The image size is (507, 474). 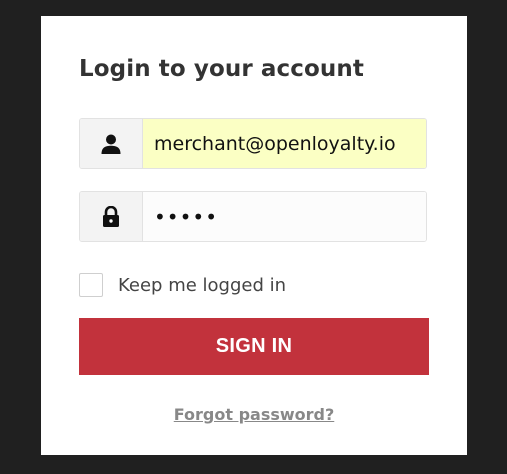 I want to click on remember-me-checkbox, so click(x=91, y=285).